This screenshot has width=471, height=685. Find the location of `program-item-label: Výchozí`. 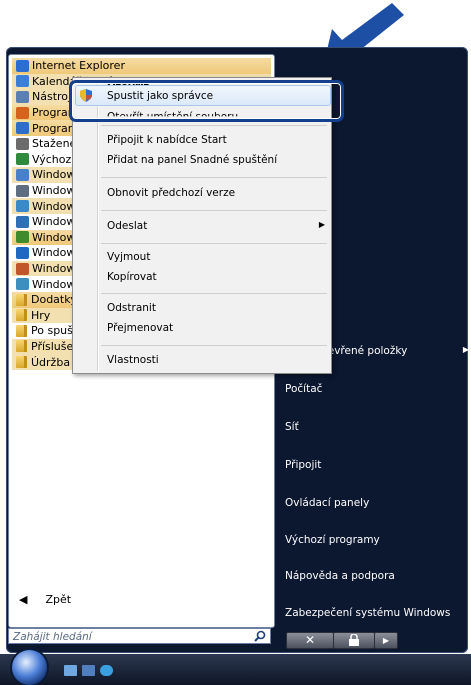

program-item-label: Výchozí is located at coordinates (53, 159).